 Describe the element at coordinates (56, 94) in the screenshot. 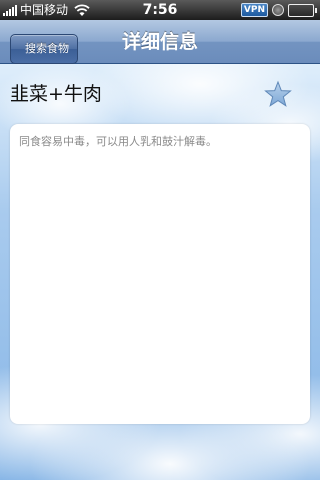

I see `food-name-title: 韭菜+牛肉` at that location.